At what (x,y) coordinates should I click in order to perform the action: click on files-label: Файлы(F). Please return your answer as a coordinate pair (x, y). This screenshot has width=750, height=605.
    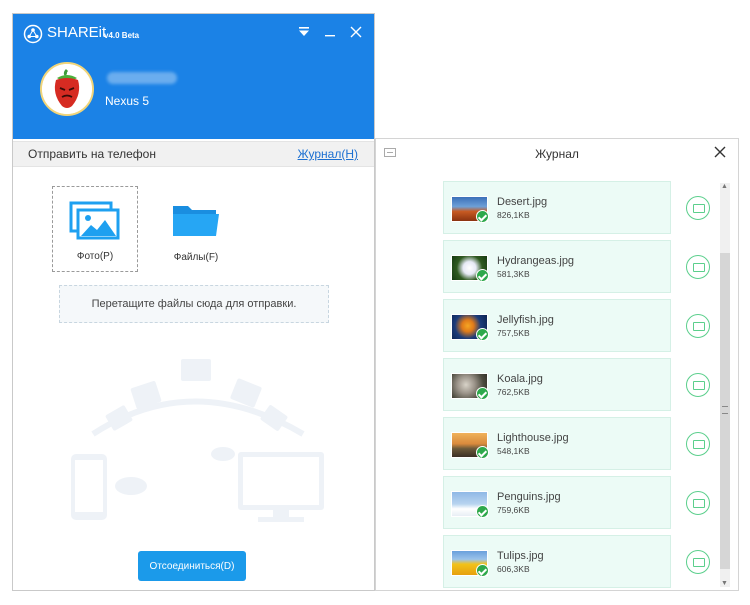
    Looking at the image, I should click on (196, 257).